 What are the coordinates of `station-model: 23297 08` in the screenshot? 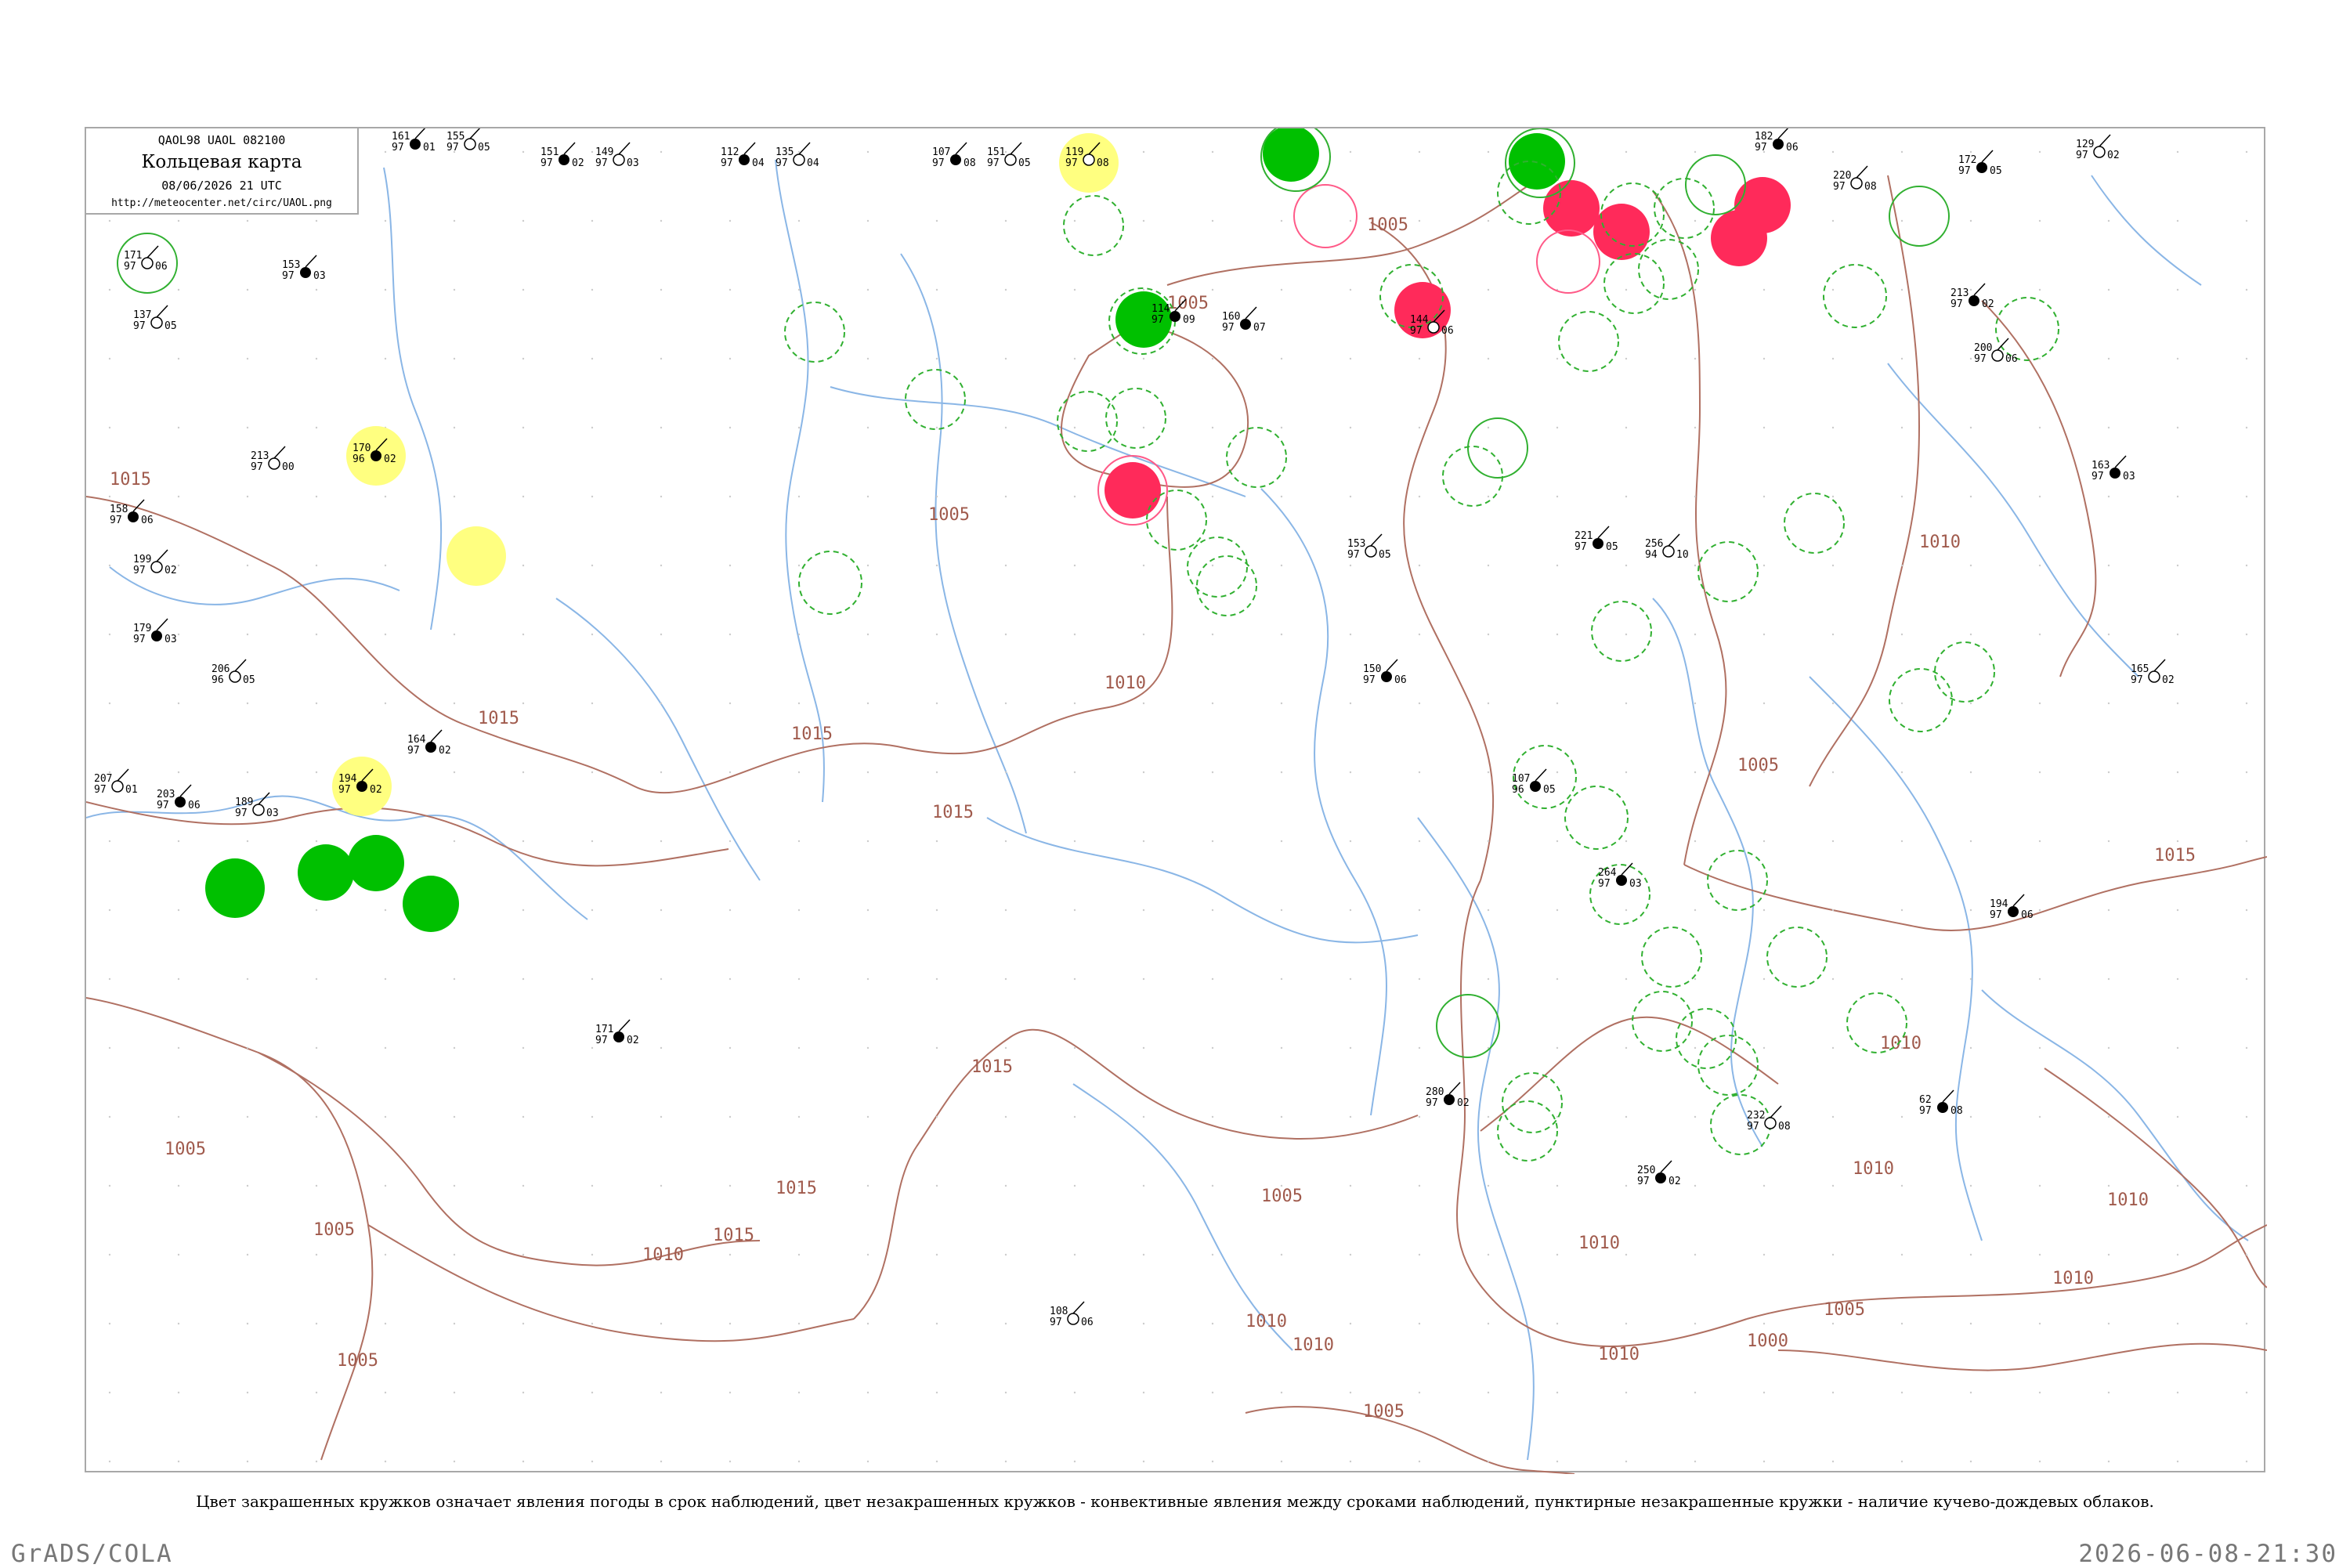 It's located at (1769, 1119).